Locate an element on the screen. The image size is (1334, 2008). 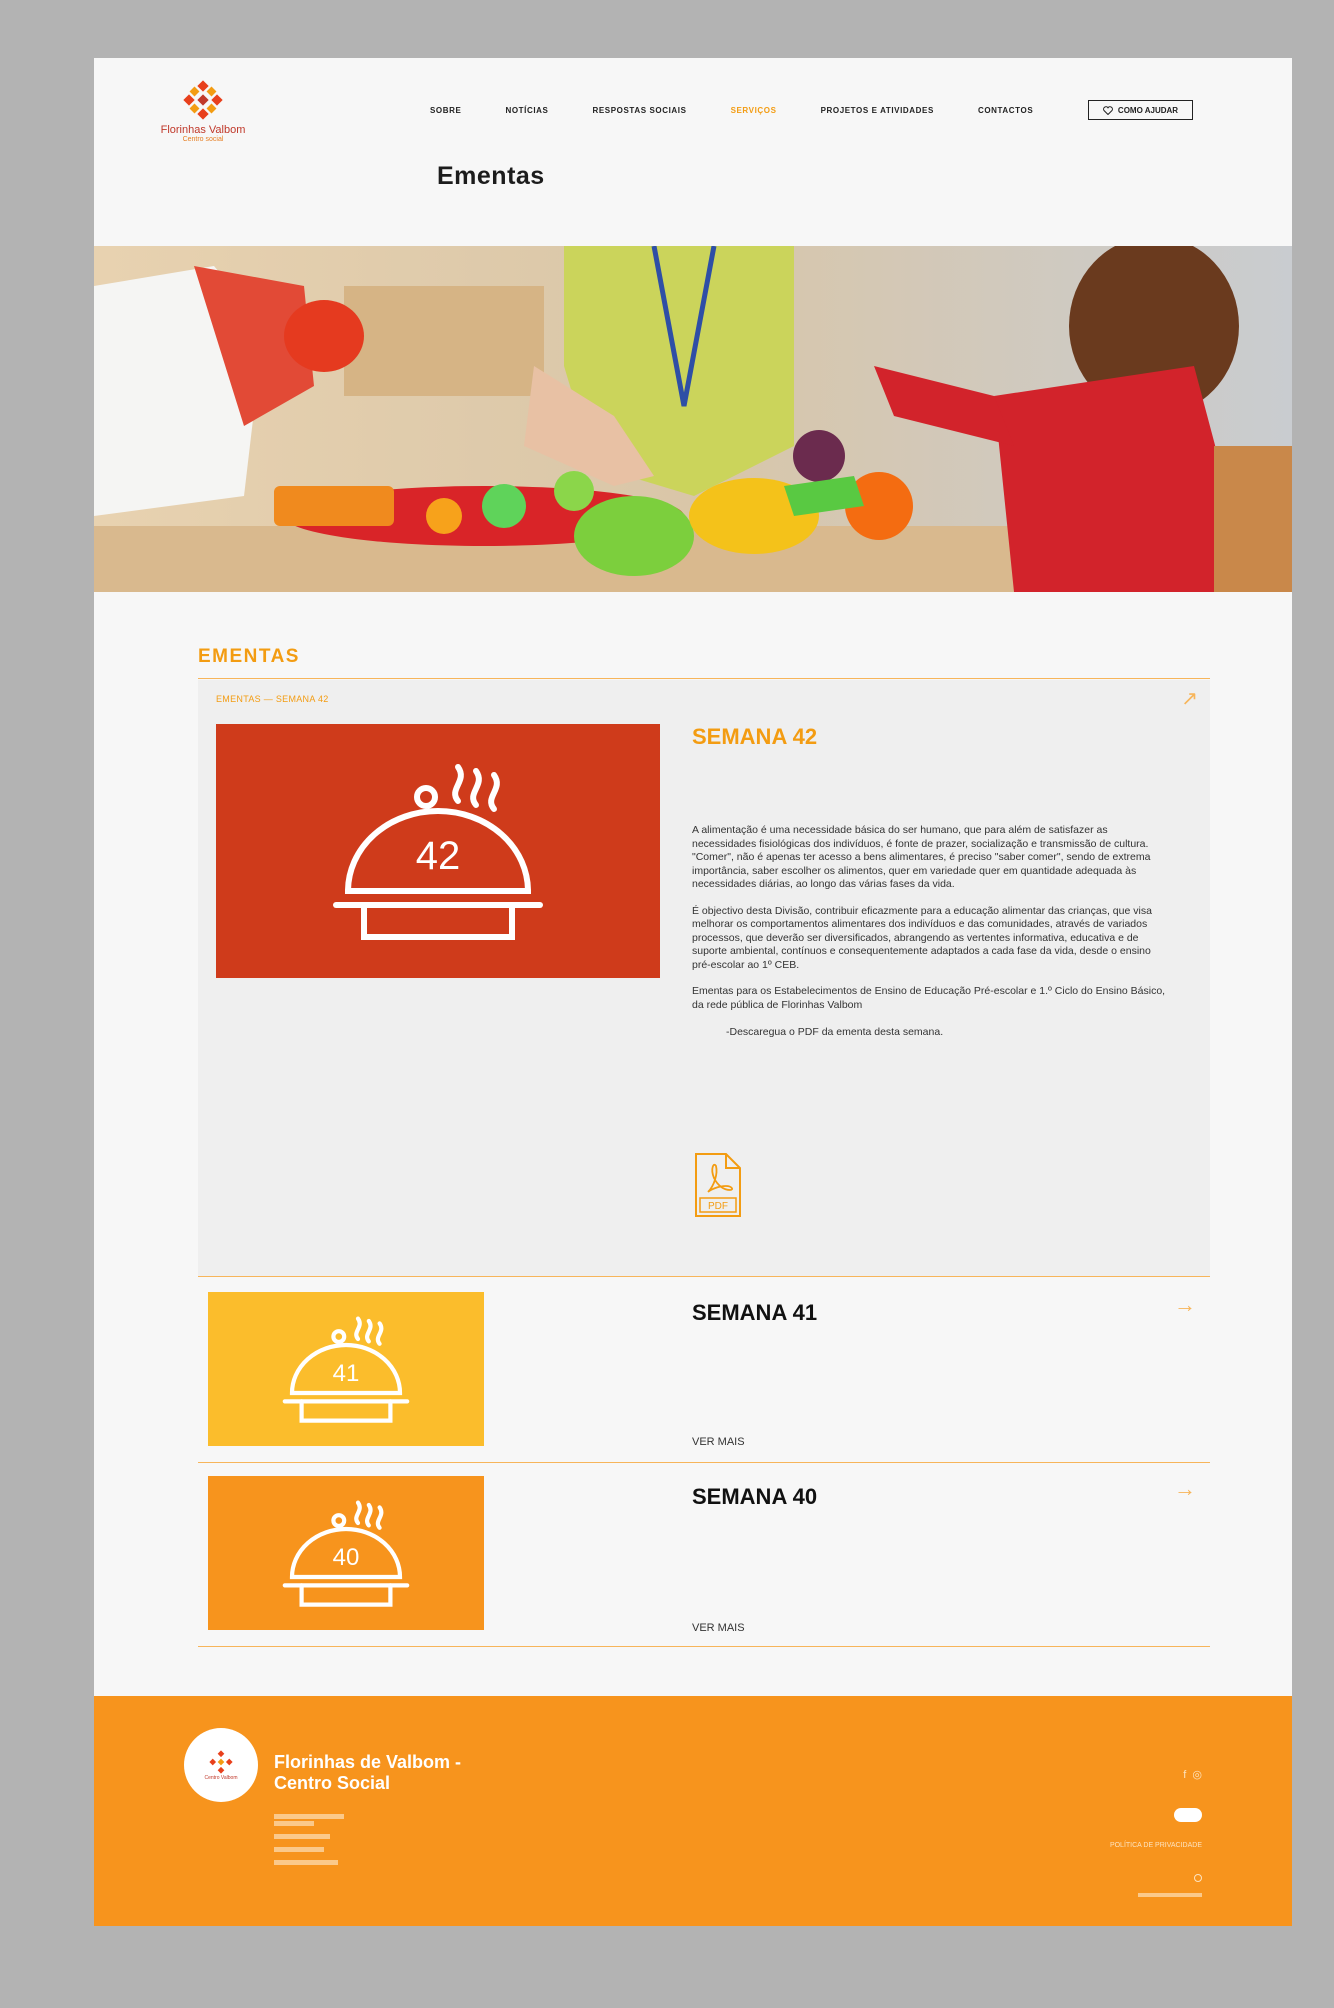
week-41-see-more: VER MAIS is located at coordinates (718, 1442).